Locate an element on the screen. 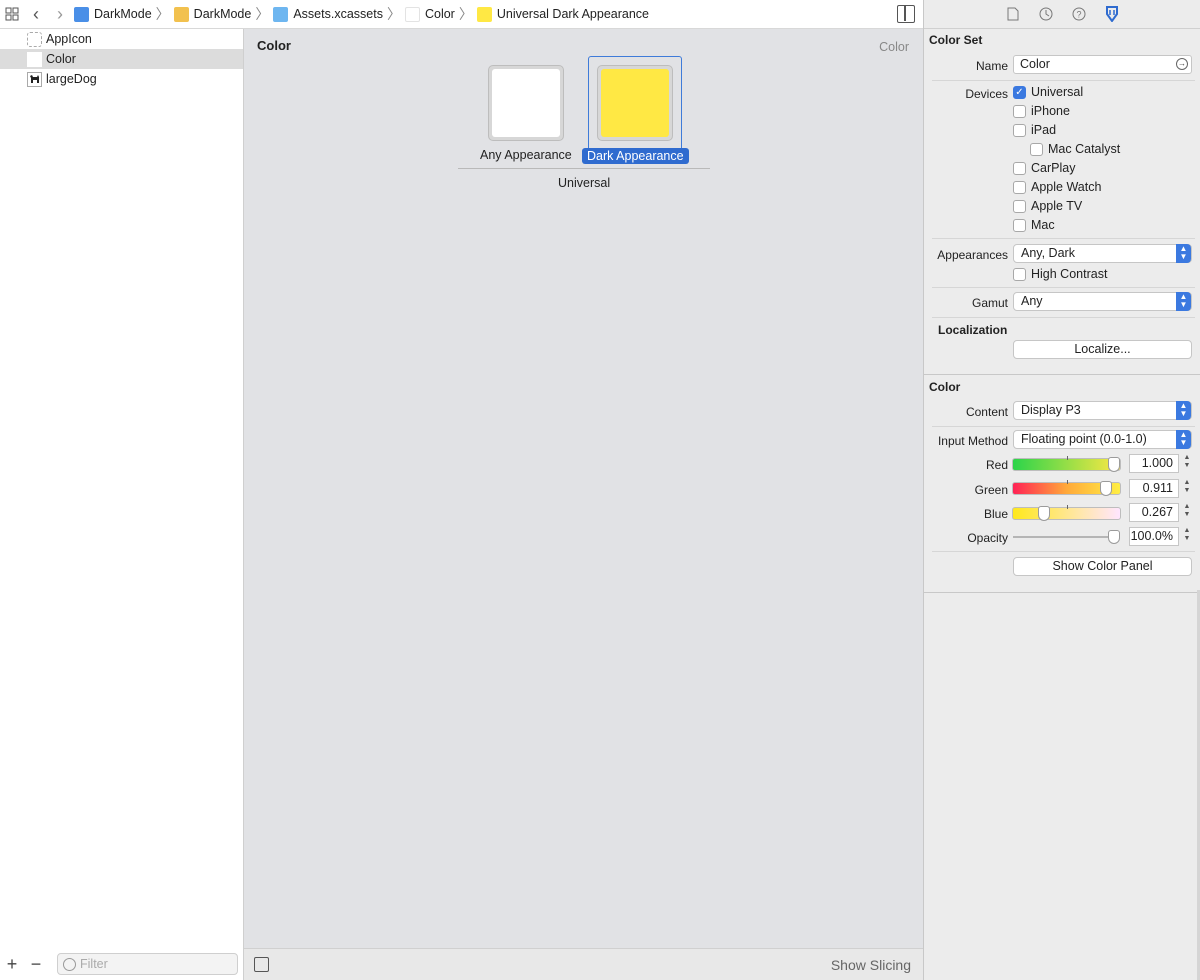  gamut-label: Gamut is located at coordinates (989, 303).